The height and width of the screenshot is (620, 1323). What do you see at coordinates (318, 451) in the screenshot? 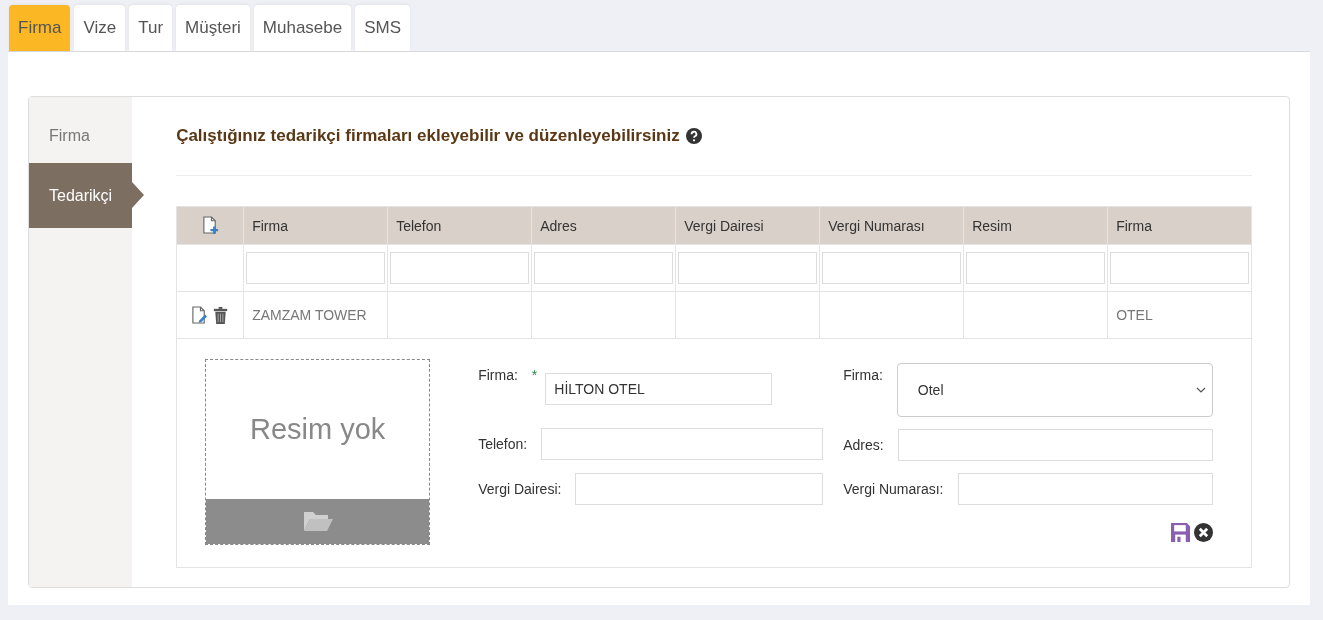
I see `image-dropzone: Resim yok` at bounding box center [318, 451].